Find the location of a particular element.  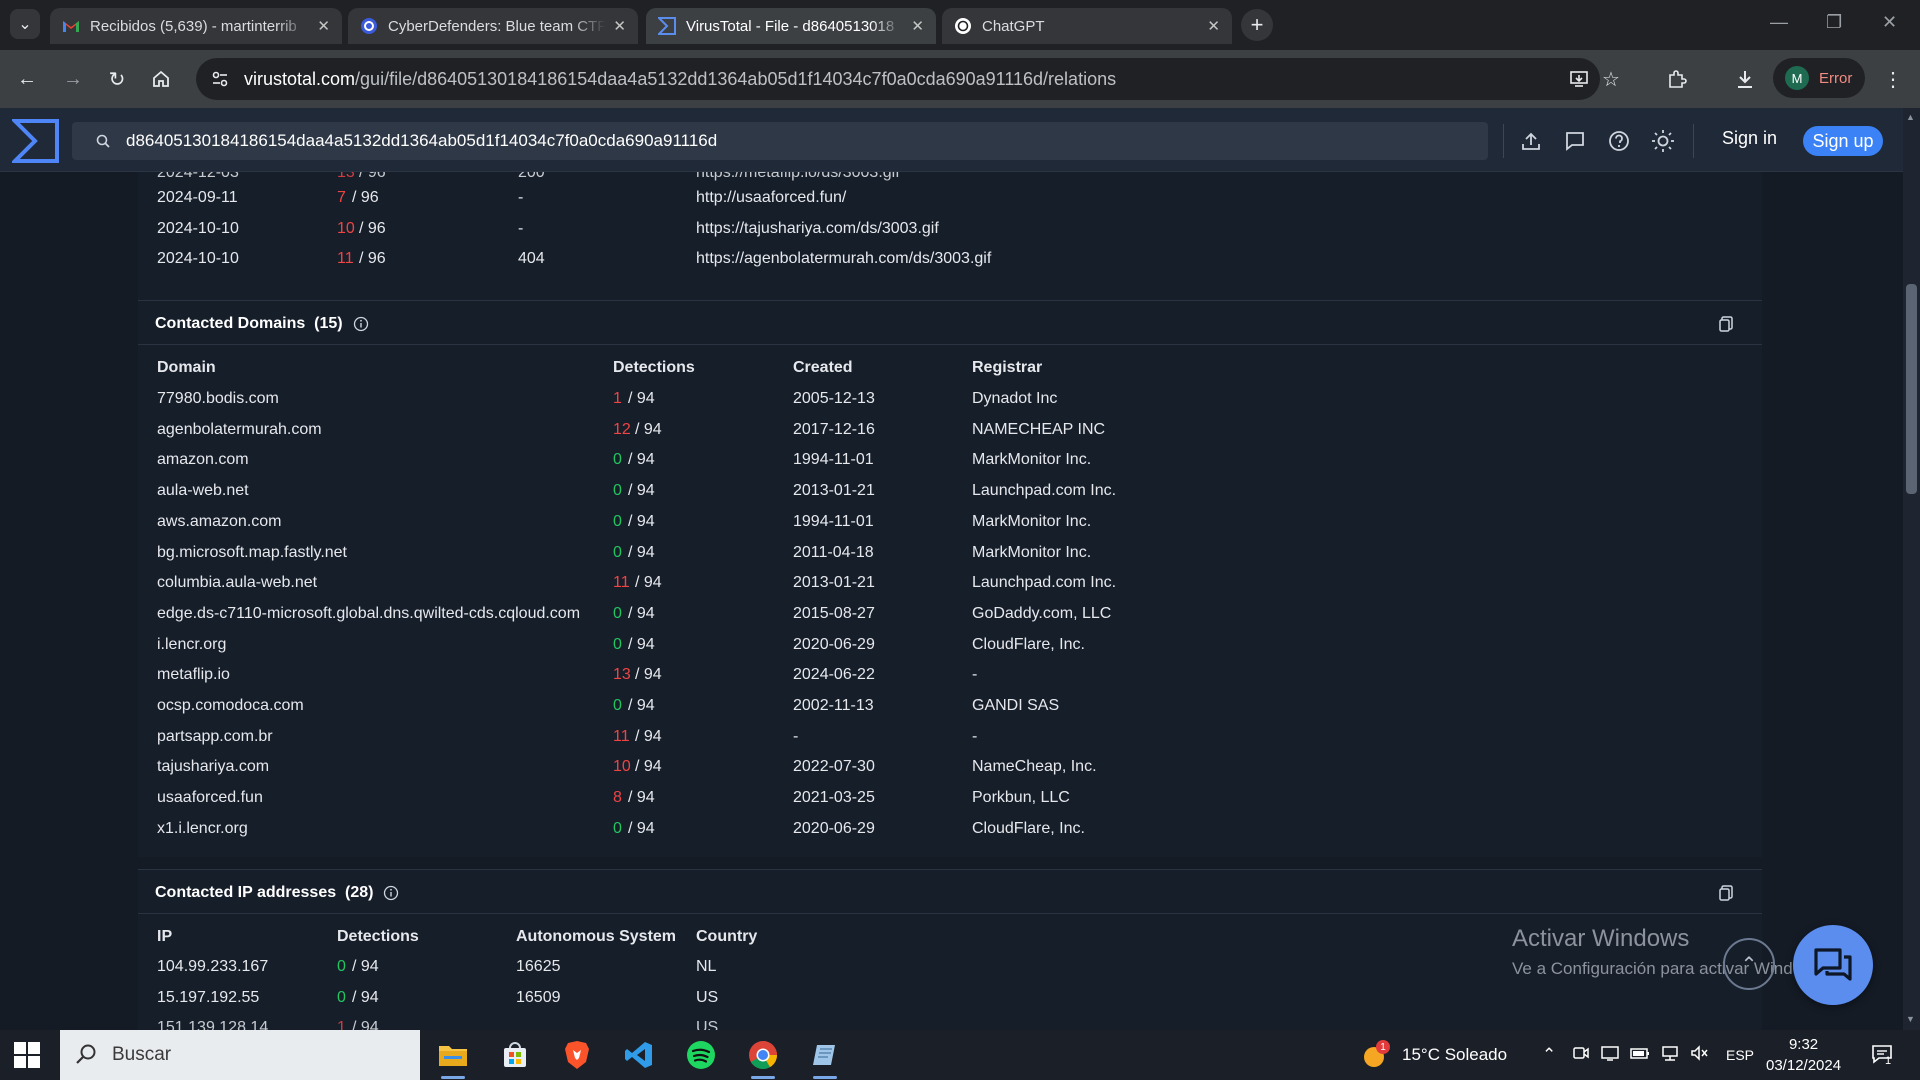

extensions-icon is located at coordinates (1677, 79).